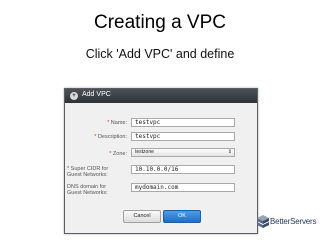 The height and width of the screenshot is (240, 320). What do you see at coordinates (117, 123) in the screenshot?
I see `name-label: * Name:` at bounding box center [117, 123].